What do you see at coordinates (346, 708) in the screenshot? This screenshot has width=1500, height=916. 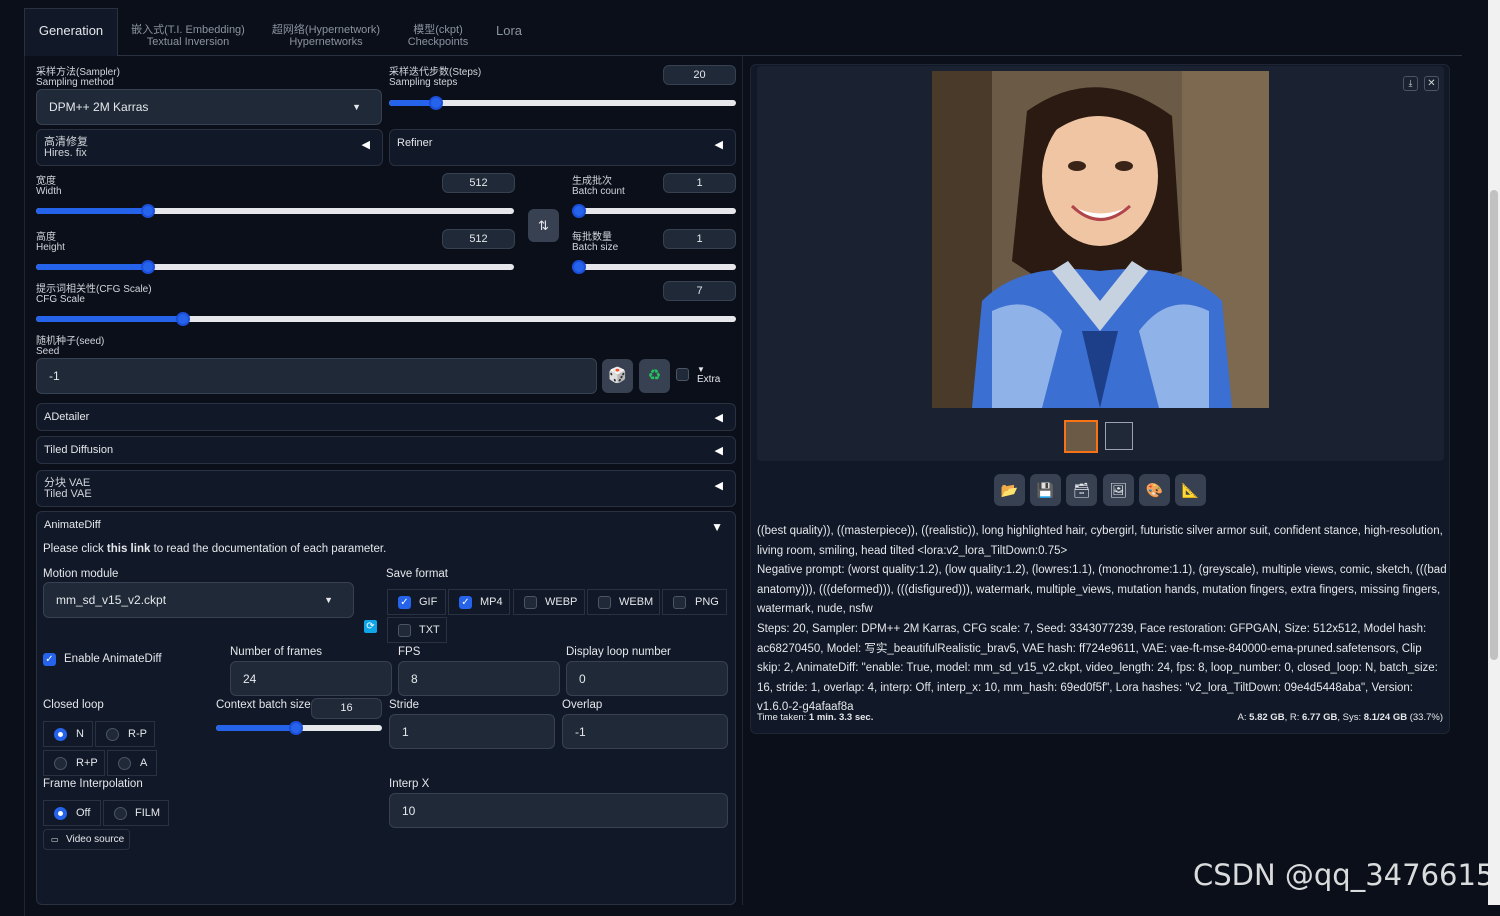 I see `context-batch-size-input: 16` at bounding box center [346, 708].